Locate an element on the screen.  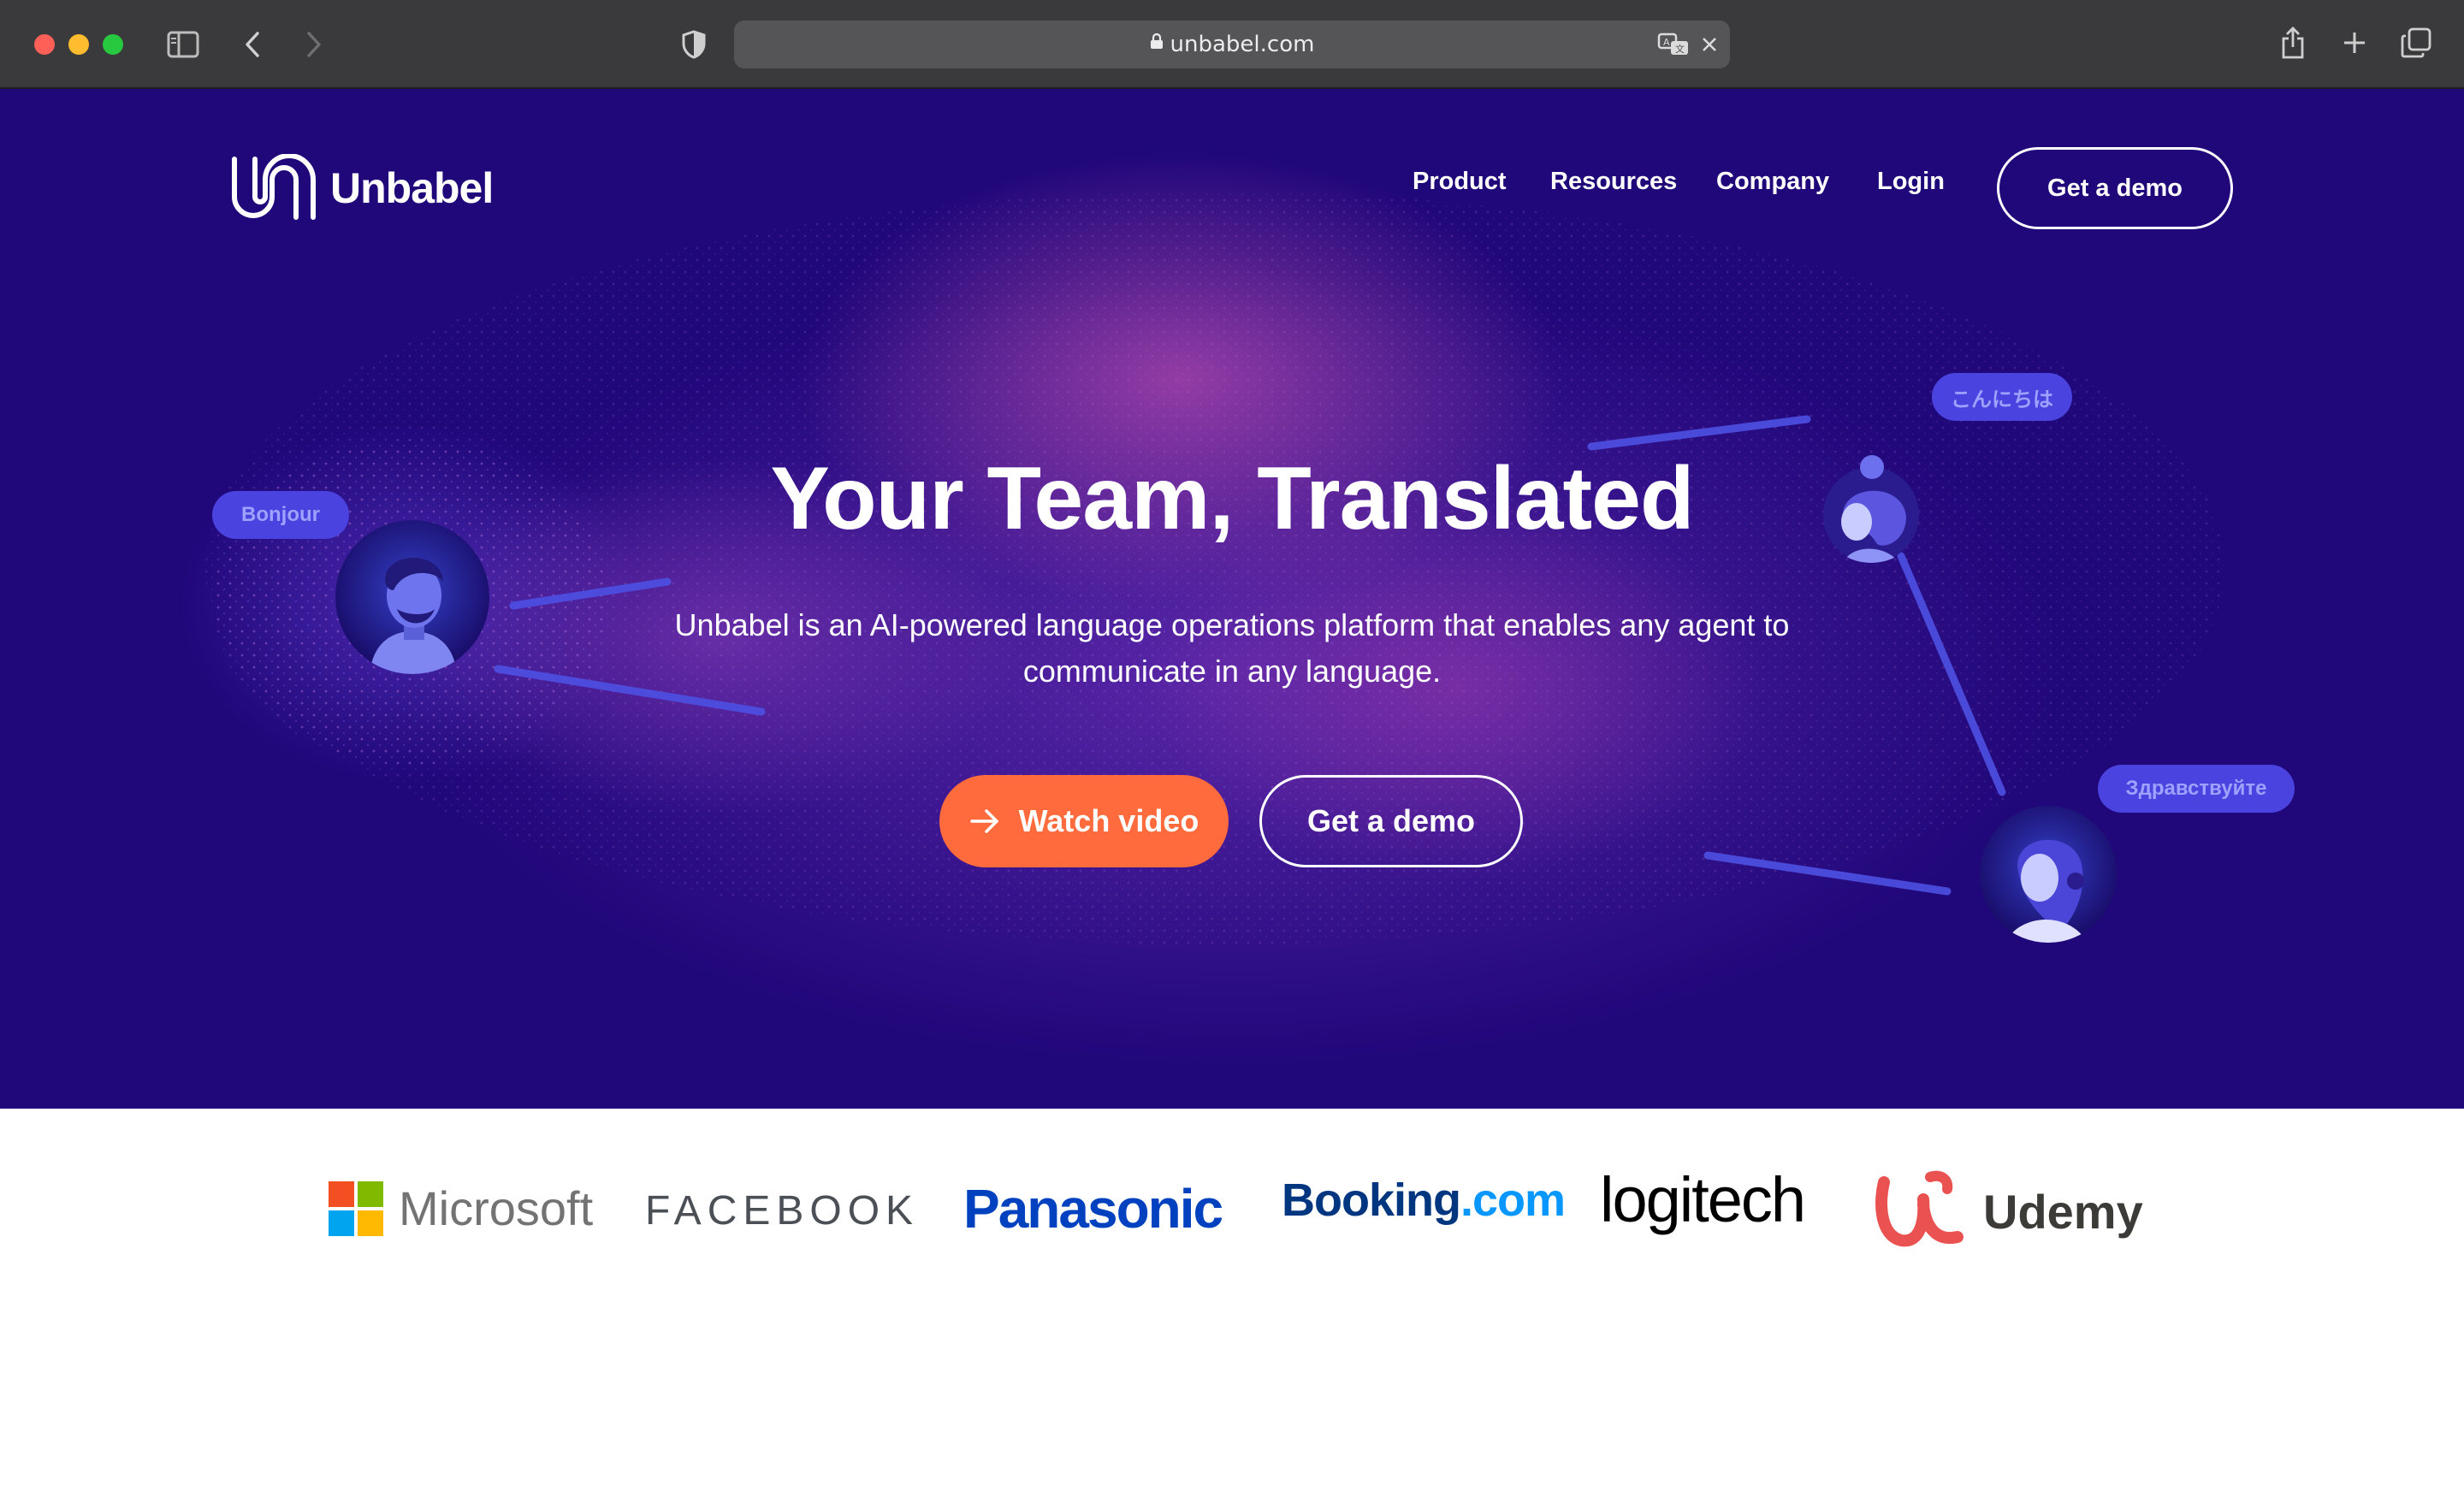
arrow-right-icon is located at coordinates (983, 821).